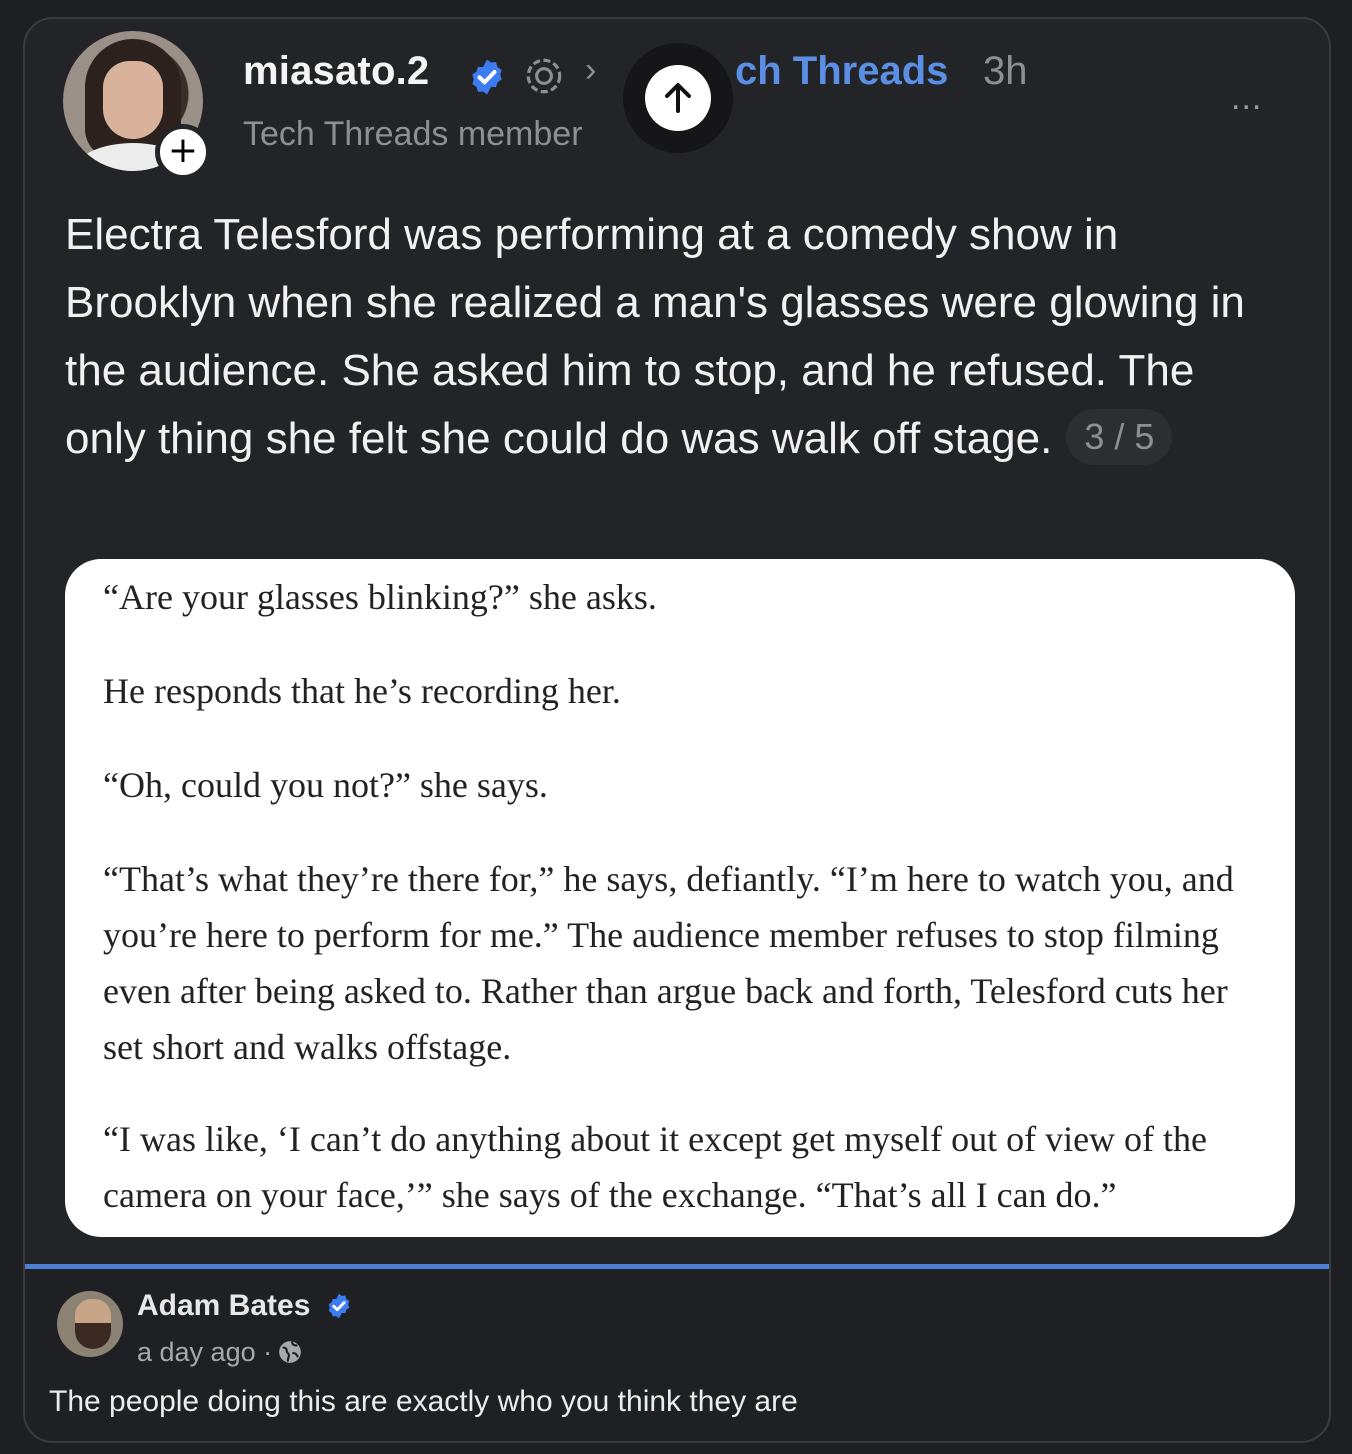 The height and width of the screenshot is (1454, 1352). I want to click on commenter-name: Adam Bates, so click(245, 1306).